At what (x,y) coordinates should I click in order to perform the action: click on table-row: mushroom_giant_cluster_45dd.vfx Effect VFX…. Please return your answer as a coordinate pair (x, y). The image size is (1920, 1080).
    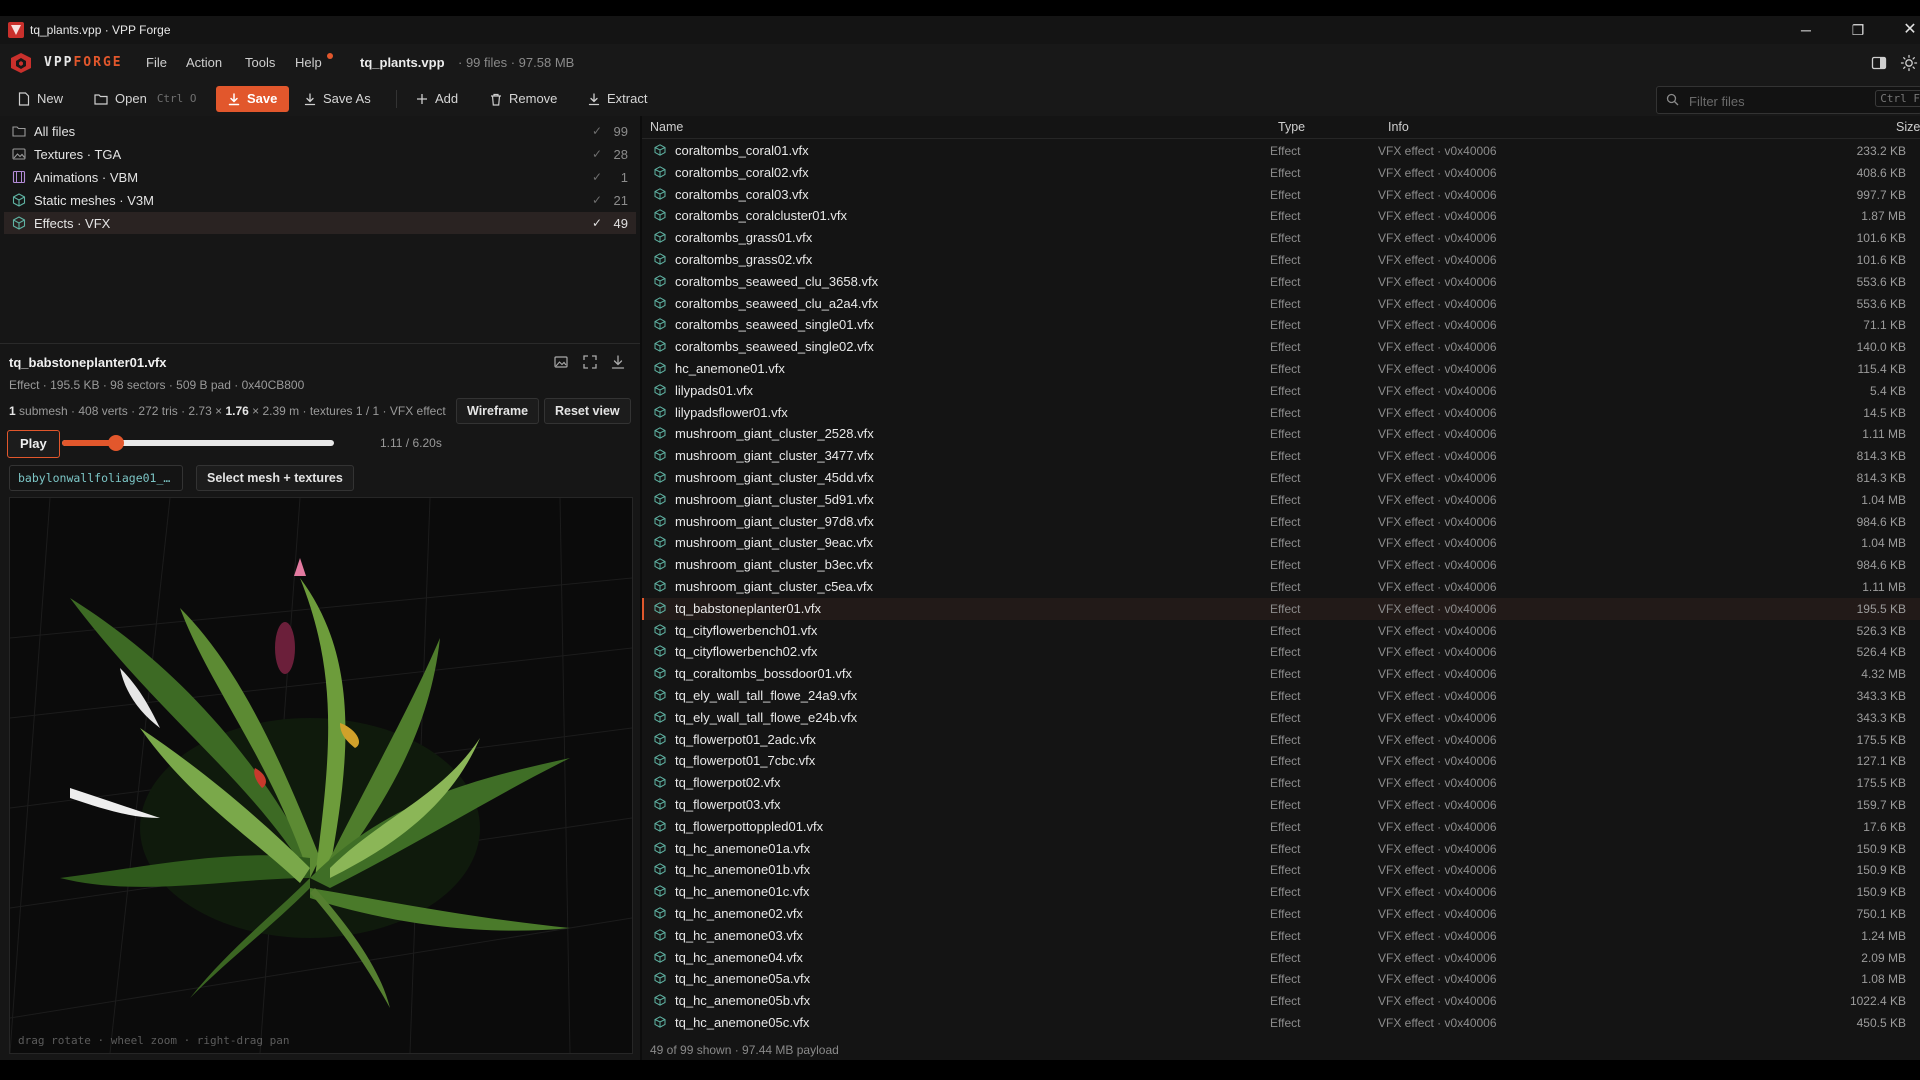
    Looking at the image, I should click on (1281, 478).